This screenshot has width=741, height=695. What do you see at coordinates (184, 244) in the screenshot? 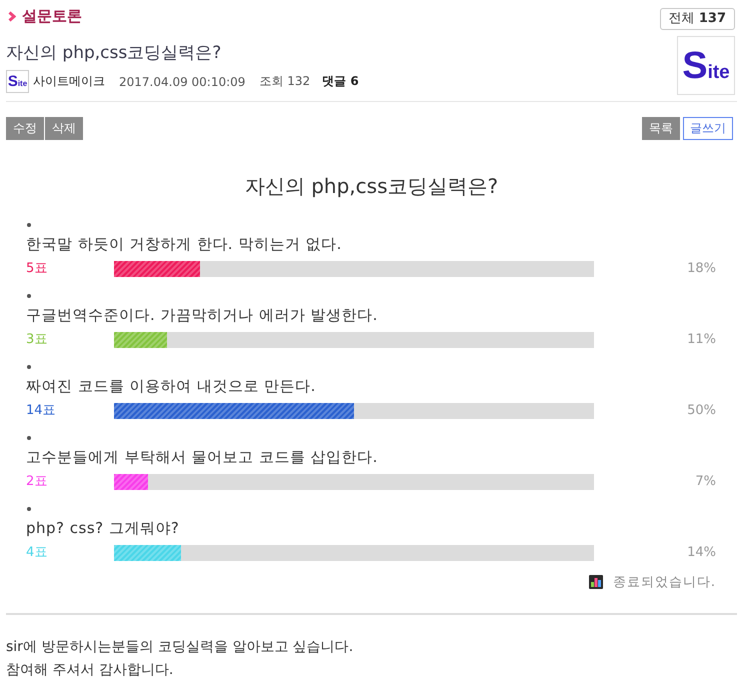
I see `poll-option-text: 한국말 하듯이 거창하게 한다. 막히는거 없다.` at bounding box center [184, 244].